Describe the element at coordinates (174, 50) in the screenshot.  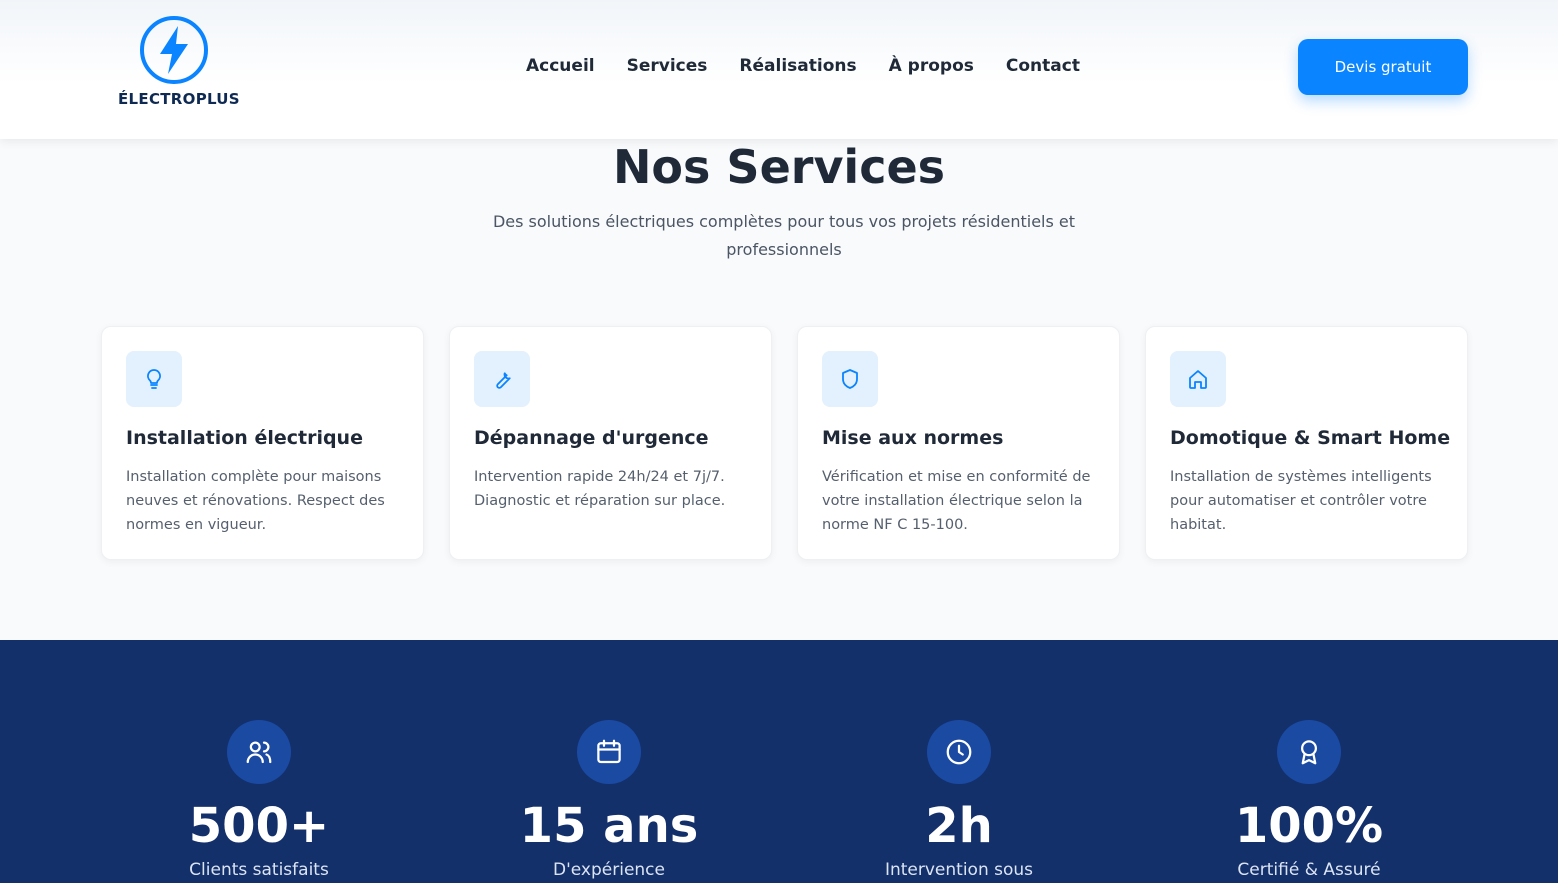
I see `lightning-bolt-icon` at that location.